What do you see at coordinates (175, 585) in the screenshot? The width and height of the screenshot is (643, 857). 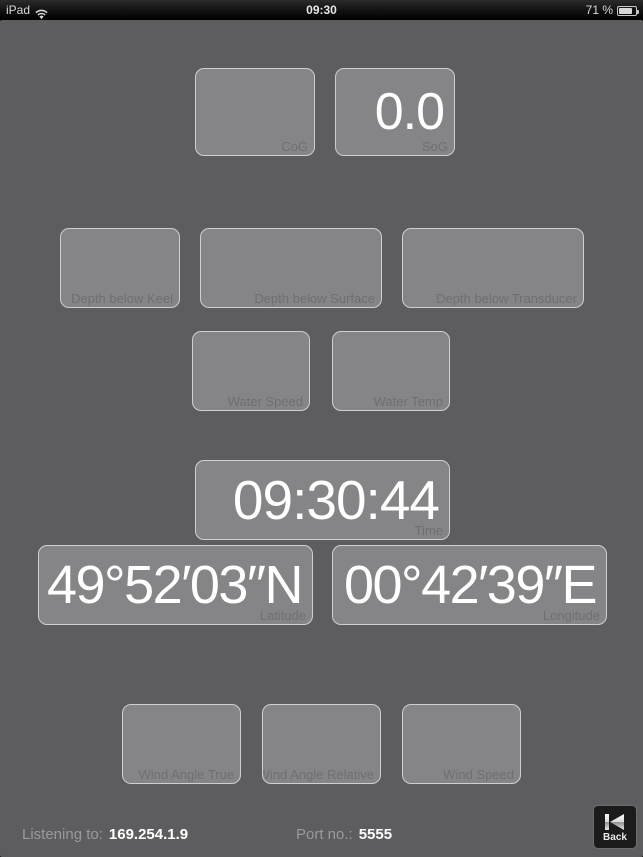 I see `gauge-latitude: 49°52′03″N Latitude` at bounding box center [175, 585].